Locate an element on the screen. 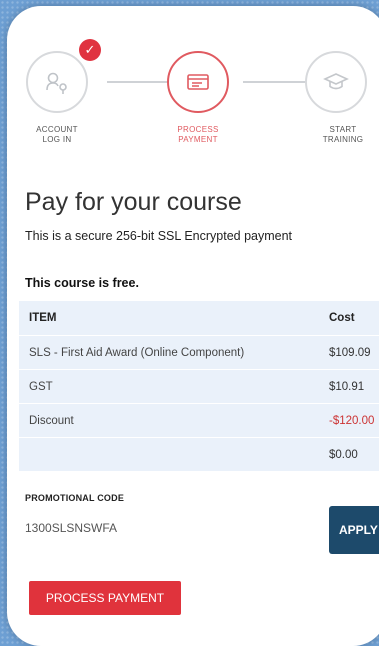 The width and height of the screenshot is (379, 646). free-course-note: This course is free. is located at coordinates (82, 283).